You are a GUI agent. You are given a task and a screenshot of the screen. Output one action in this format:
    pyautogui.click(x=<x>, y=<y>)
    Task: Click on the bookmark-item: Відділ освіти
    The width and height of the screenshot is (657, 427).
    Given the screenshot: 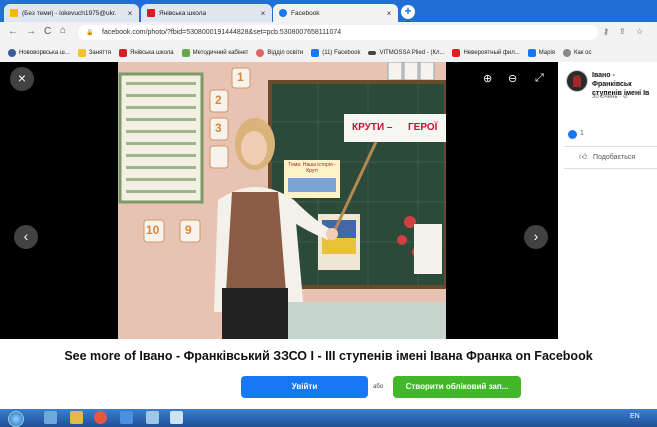 What is the action you would take?
    pyautogui.click(x=279, y=53)
    